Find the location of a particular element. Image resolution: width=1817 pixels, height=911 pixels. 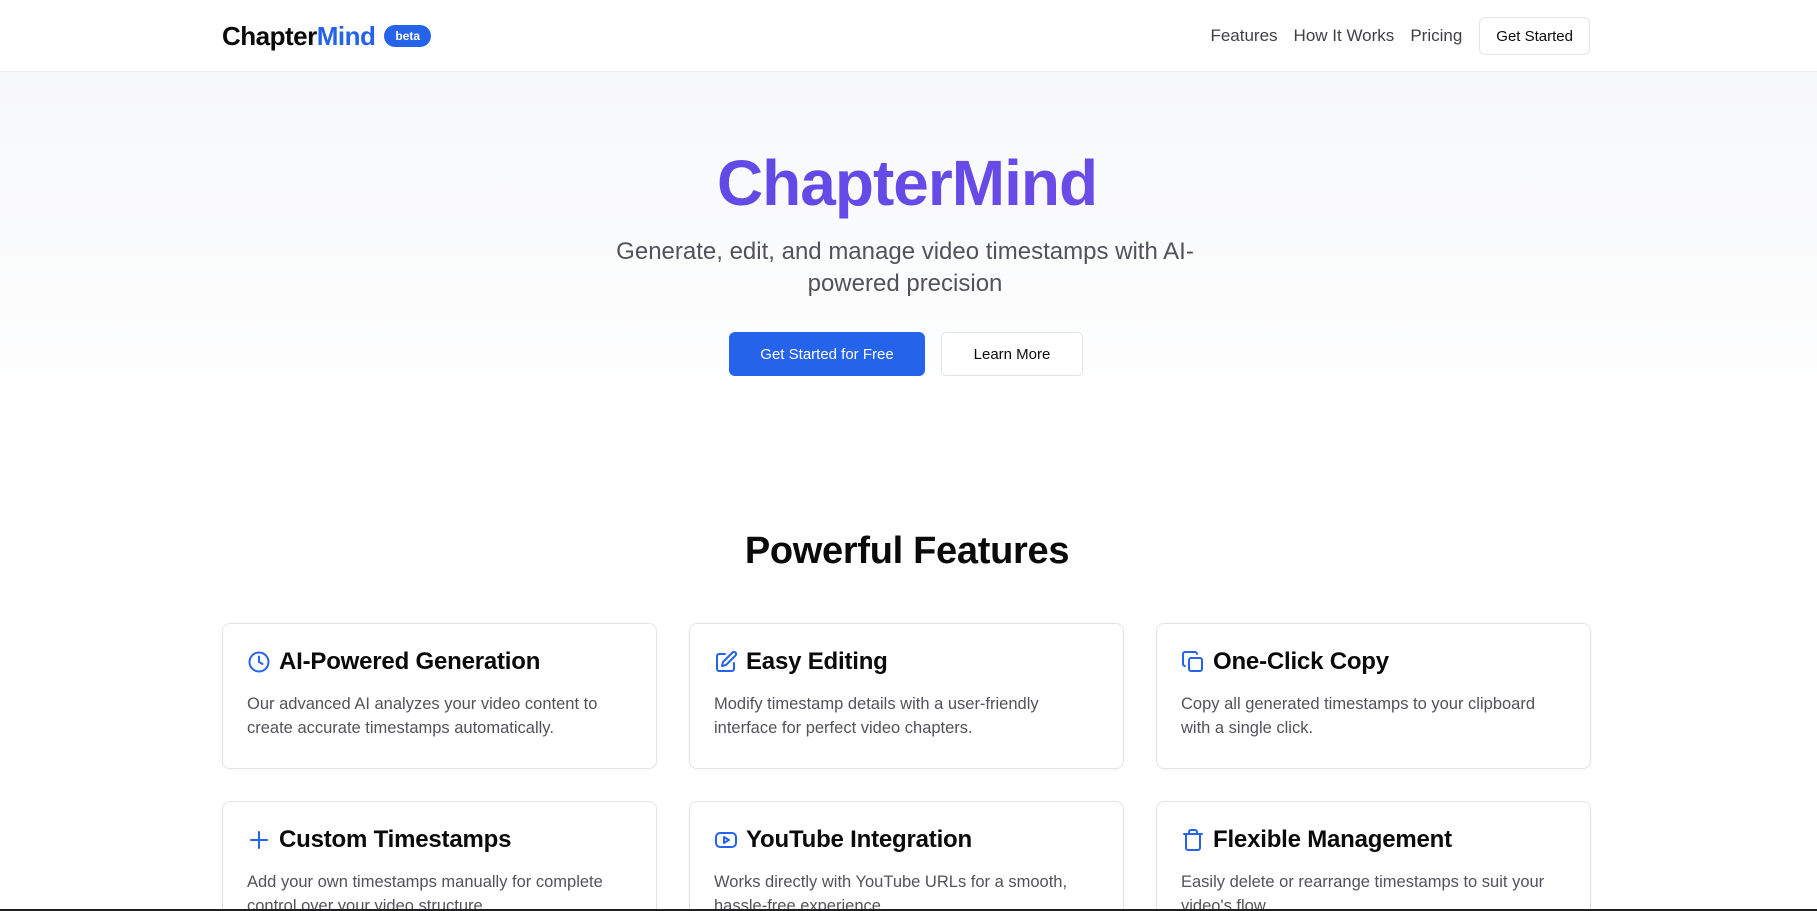

brand-name-accent: Mind is located at coordinates (346, 35).